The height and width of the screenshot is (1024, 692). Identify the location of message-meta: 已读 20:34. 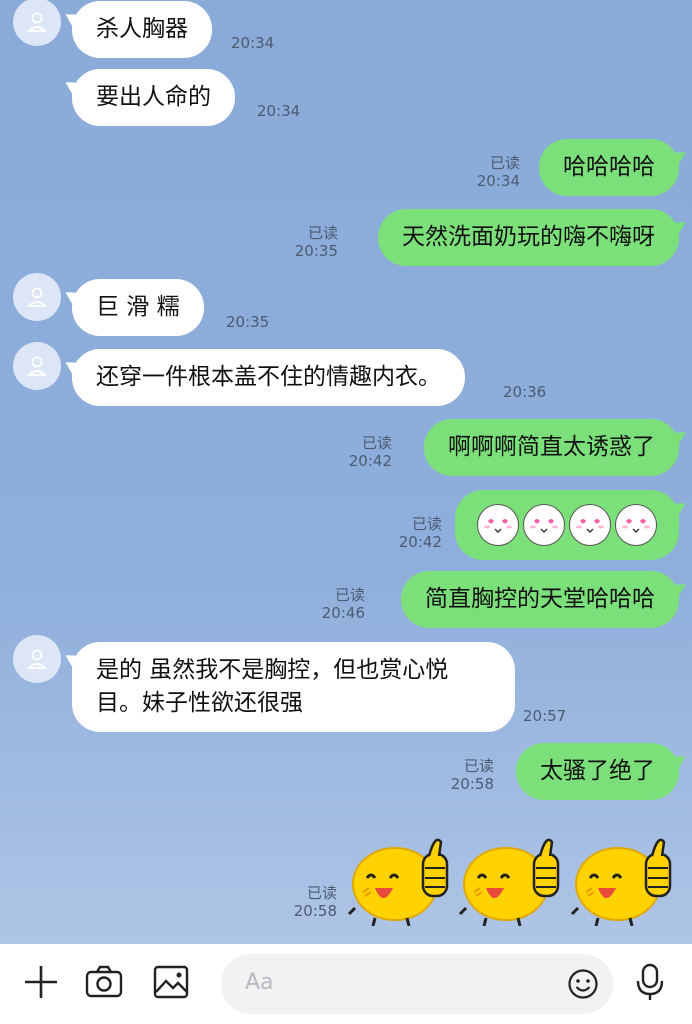
(498, 172).